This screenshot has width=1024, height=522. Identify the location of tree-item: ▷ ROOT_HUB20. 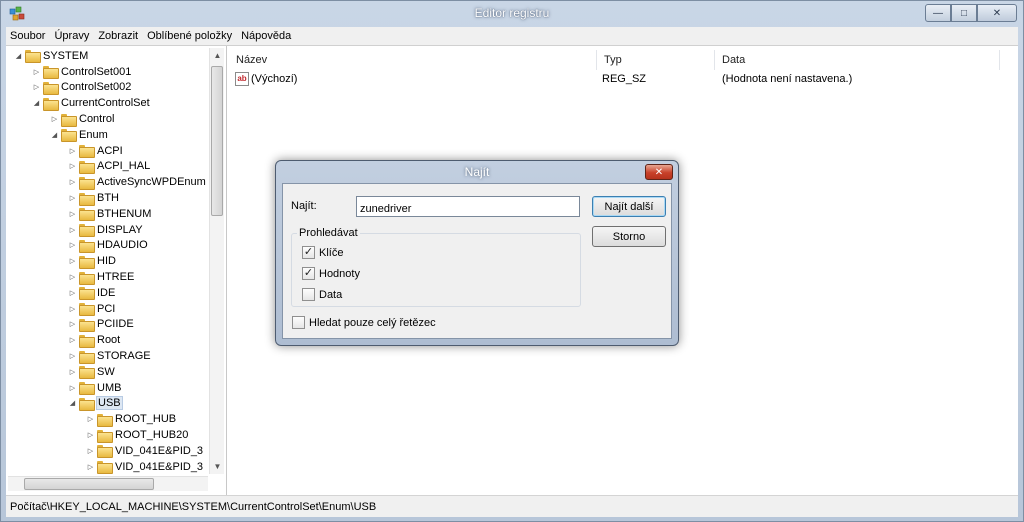
(106, 435).